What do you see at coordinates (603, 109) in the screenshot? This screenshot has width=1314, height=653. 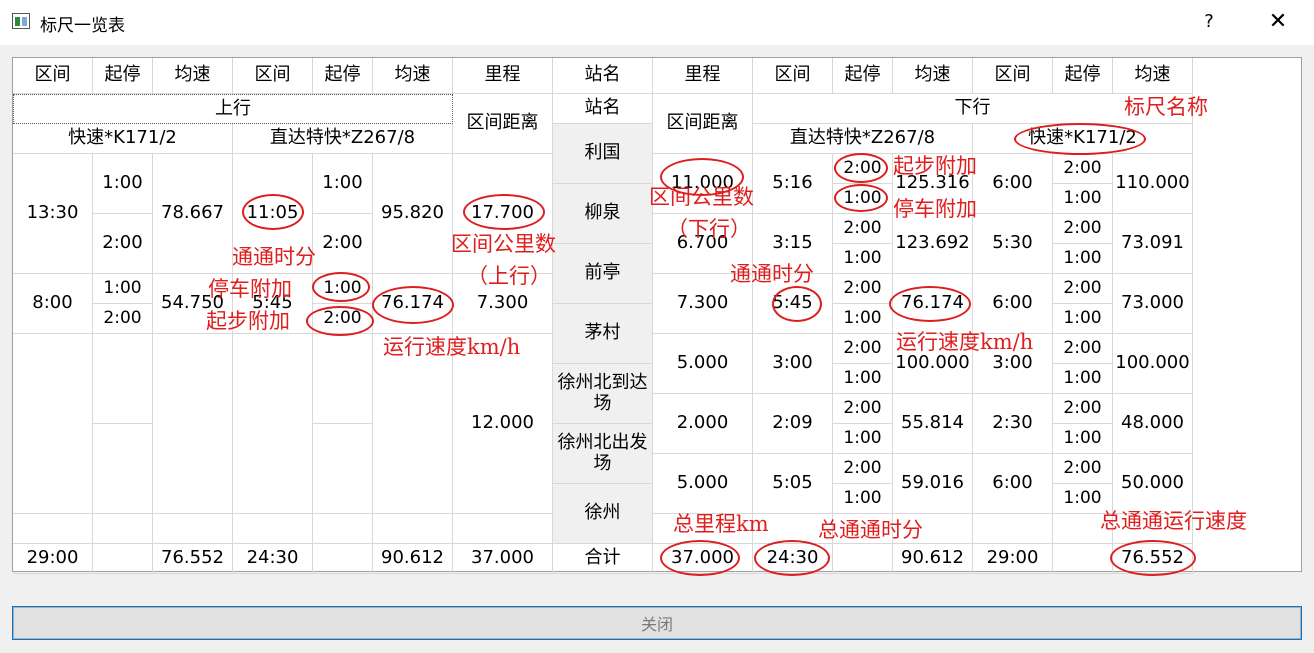 I see `station-label-header: 站名` at bounding box center [603, 109].